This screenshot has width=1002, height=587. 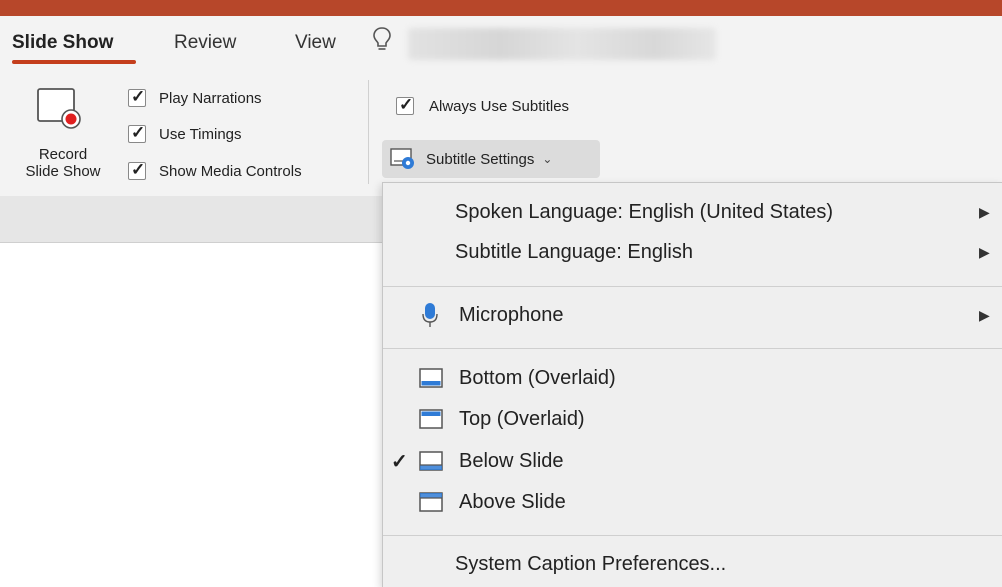 What do you see at coordinates (692, 461) in the screenshot?
I see `menu-item-below-slide: ✓ Below Slide` at bounding box center [692, 461].